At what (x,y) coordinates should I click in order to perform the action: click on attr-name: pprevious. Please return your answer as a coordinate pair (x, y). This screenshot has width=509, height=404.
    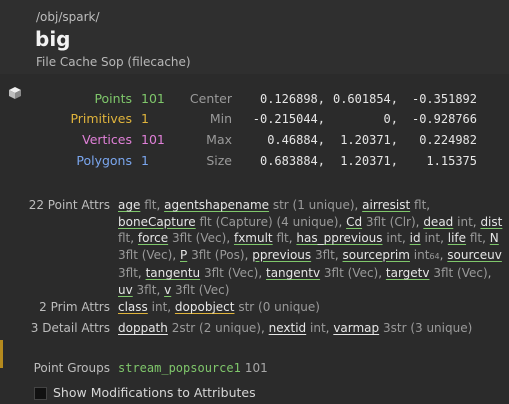
    Looking at the image, I should click on (281, 255).